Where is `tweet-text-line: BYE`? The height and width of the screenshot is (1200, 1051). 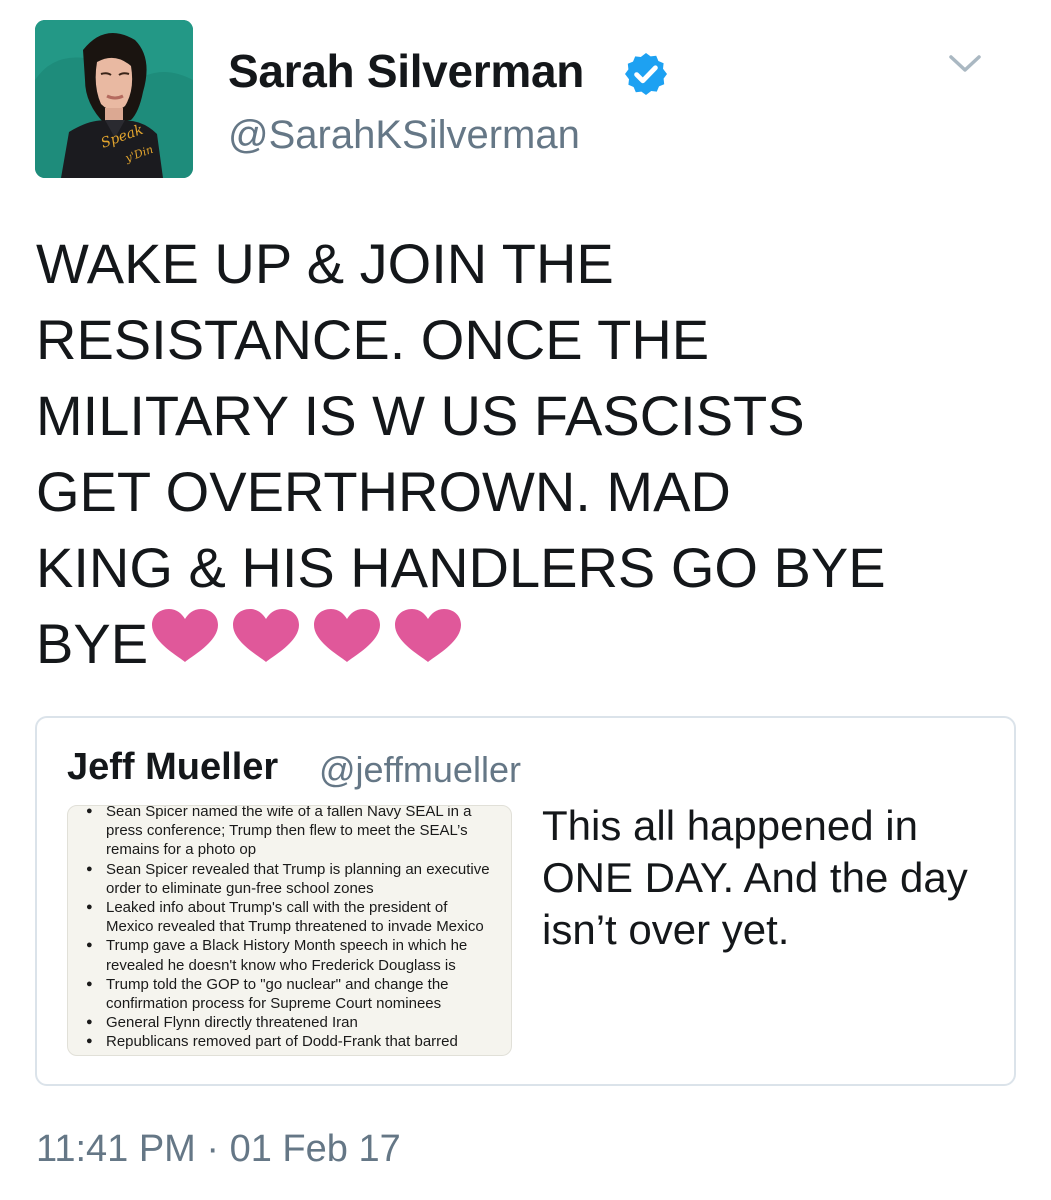
tweet-text-line: BYE is located at coordinates (92, 643).